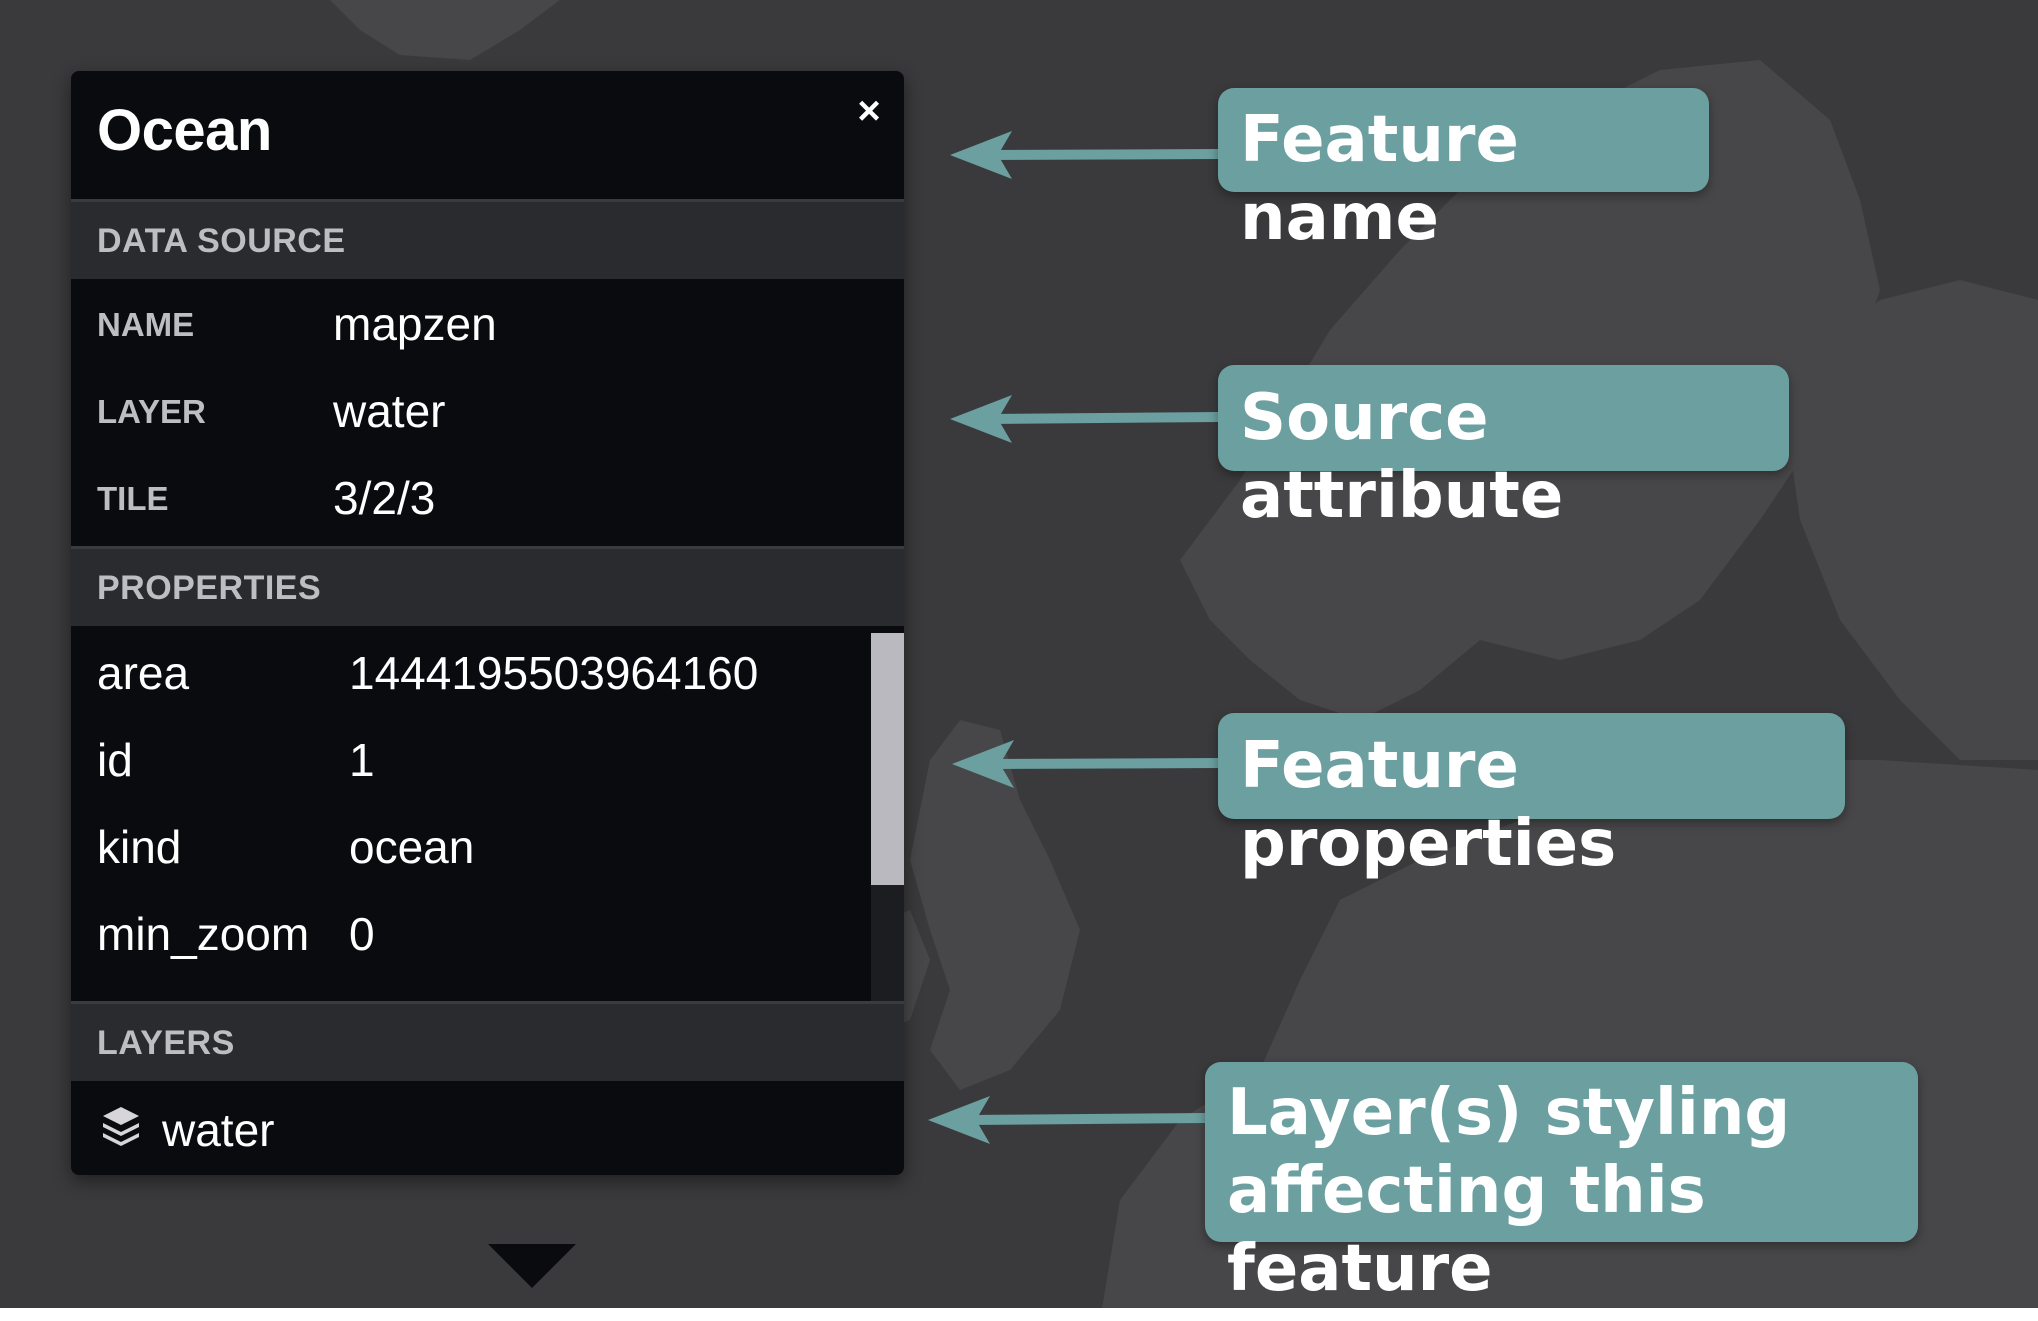 The height and width of the screenshot is (1321, 2038). What do you see at coordinates (139, 847) in the screenshot?
I see `property-key: kind` at bounding box center [139, 847].